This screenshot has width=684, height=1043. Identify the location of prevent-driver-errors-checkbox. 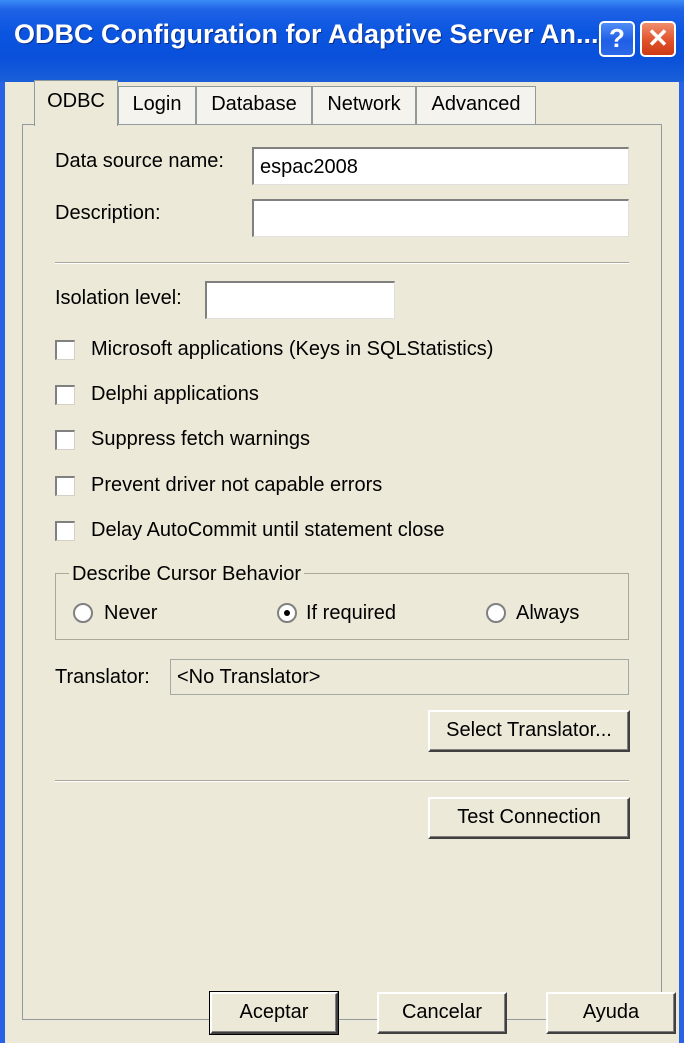
(65, 486).